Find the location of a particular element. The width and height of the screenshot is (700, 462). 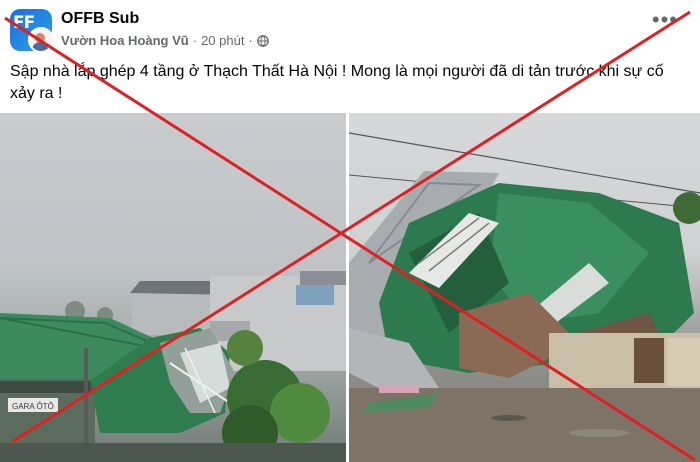

author-name: Vườn Hoa Hoàng Vũ is located at coordinates (125, 40).